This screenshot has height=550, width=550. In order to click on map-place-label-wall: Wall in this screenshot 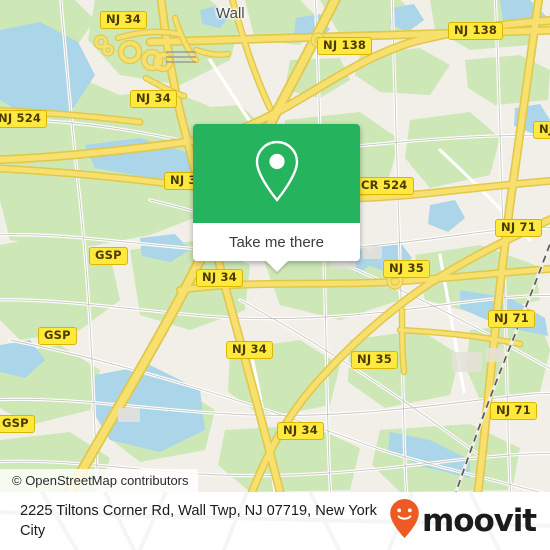, I will do `click(230, 13)`.